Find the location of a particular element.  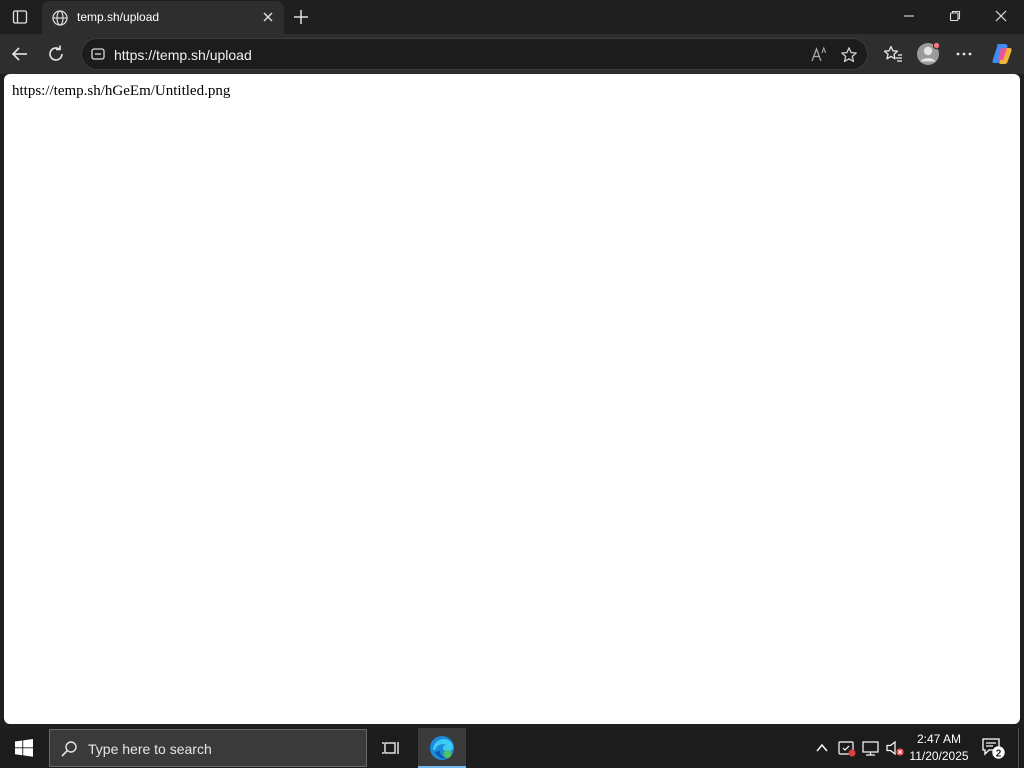

profile-button is located at coordinates (928, 54).